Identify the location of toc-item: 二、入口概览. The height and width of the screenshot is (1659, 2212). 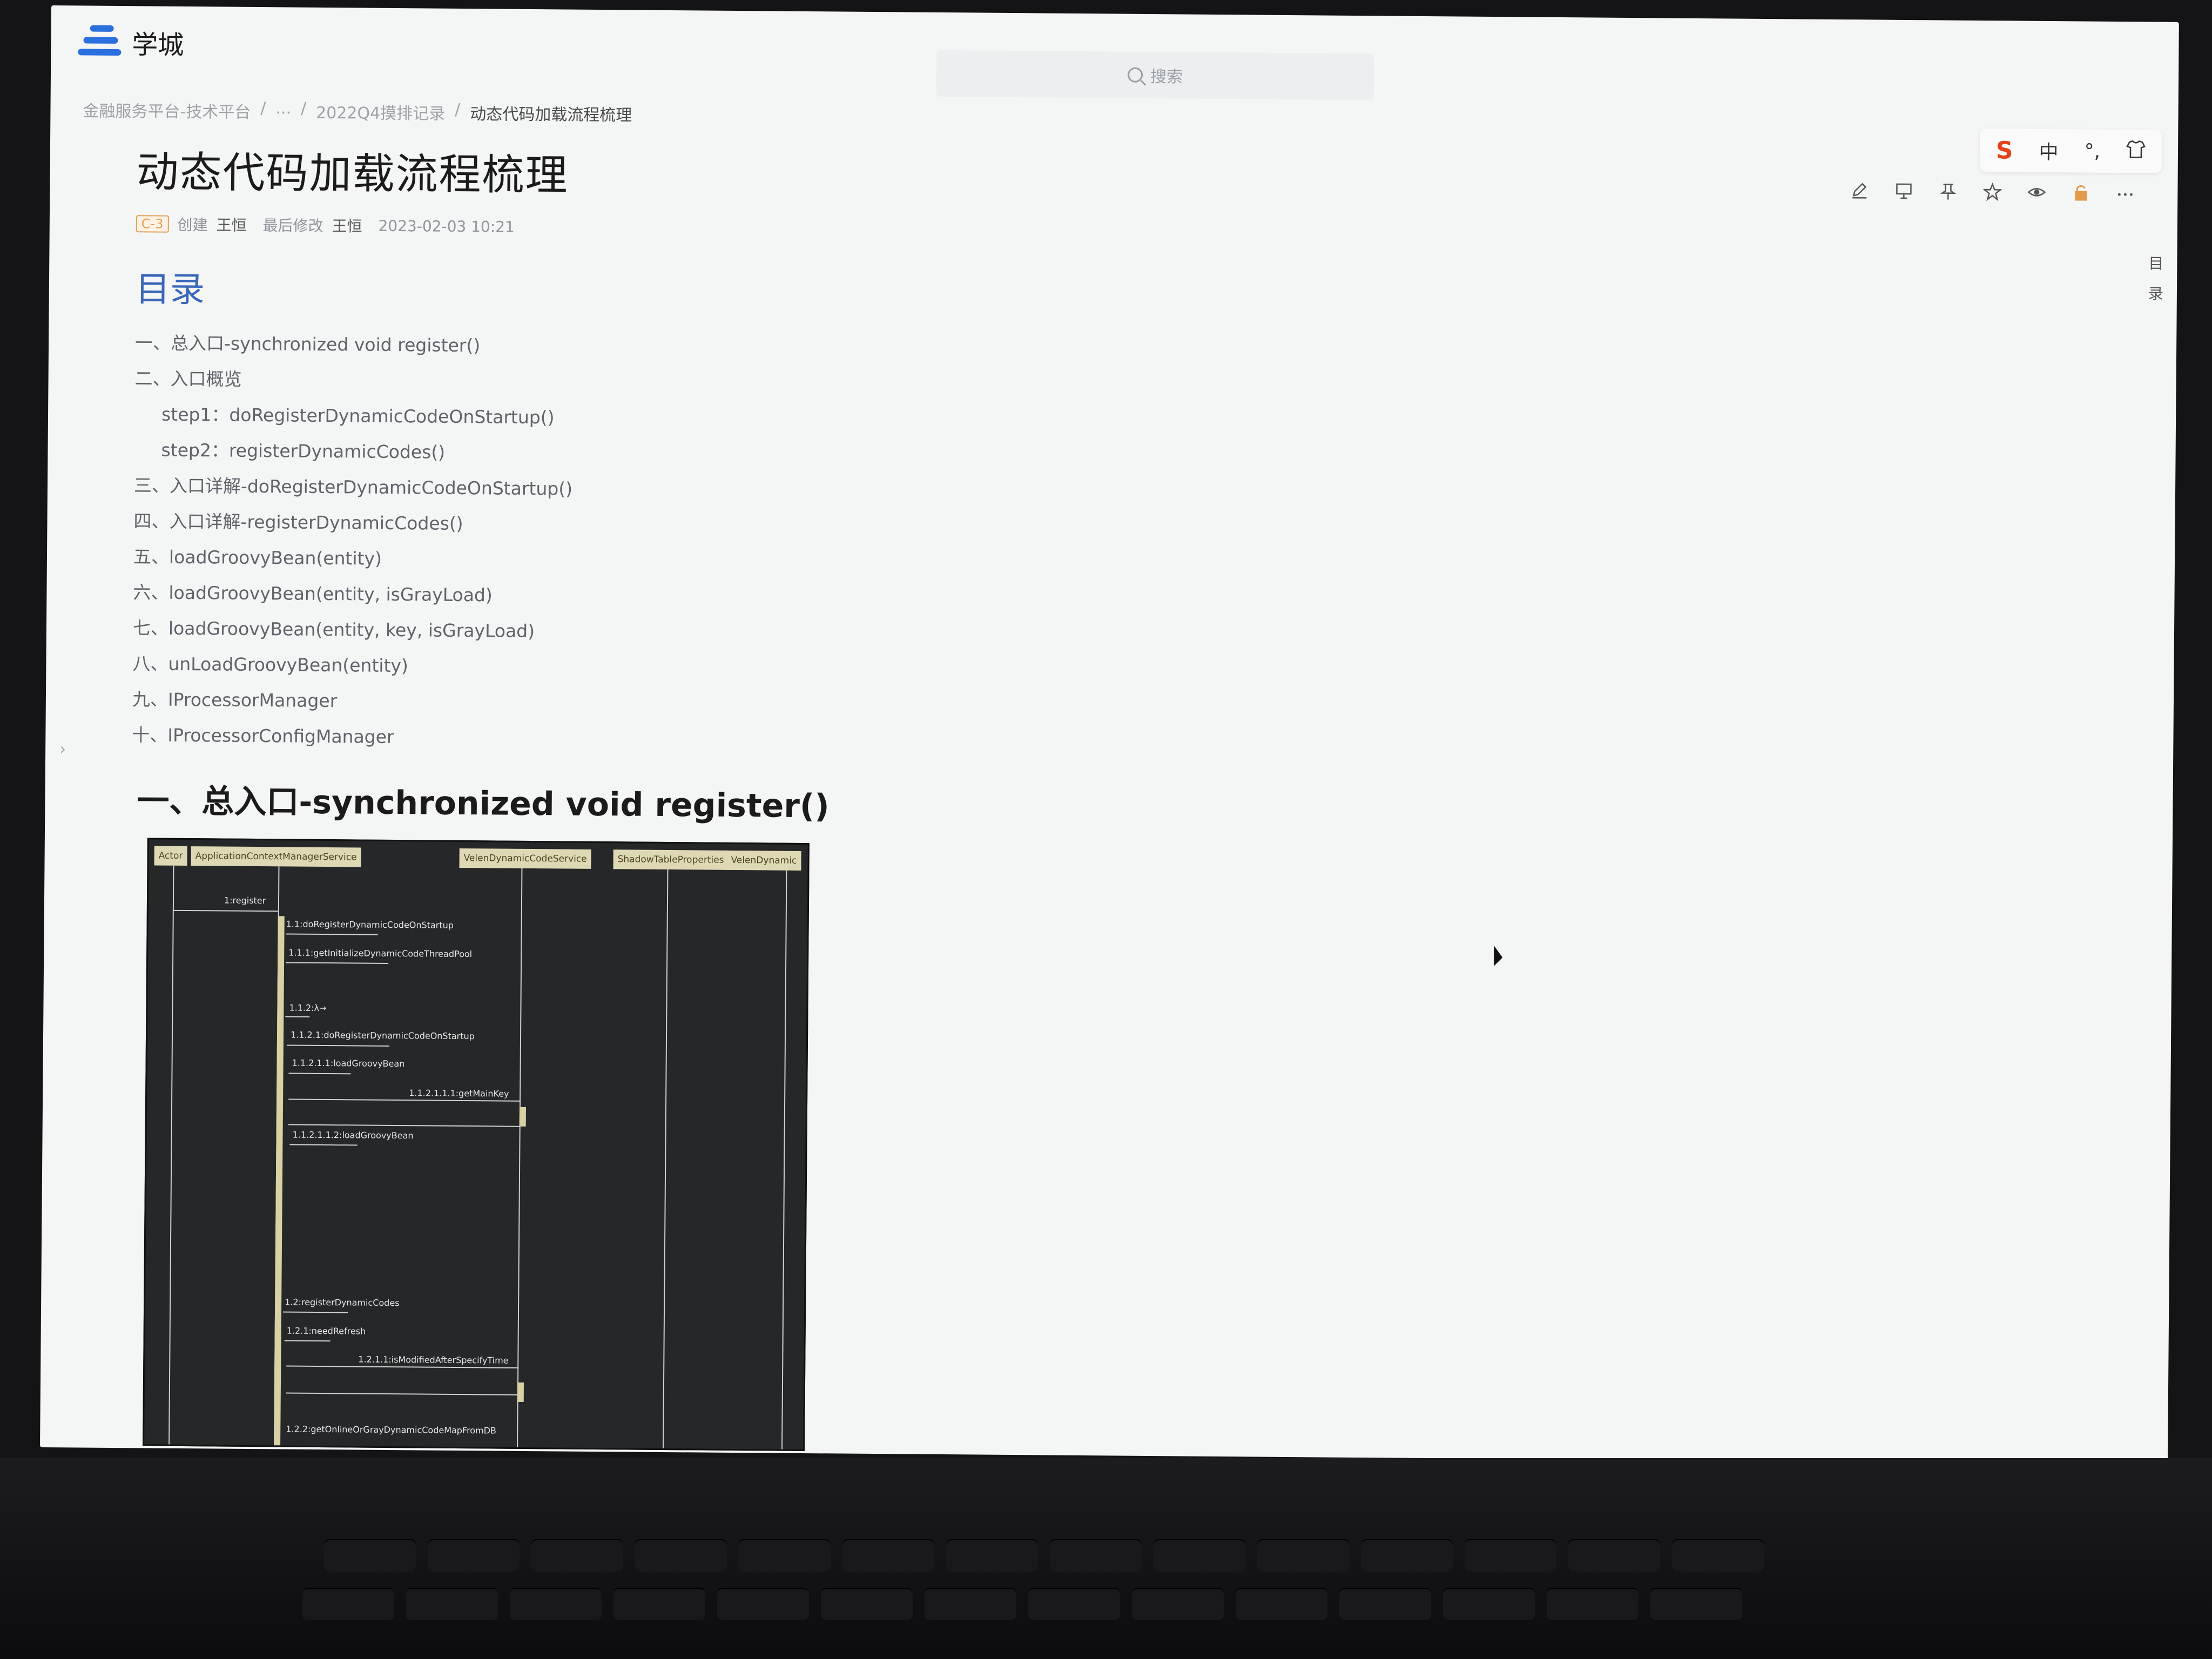
(539, 382).